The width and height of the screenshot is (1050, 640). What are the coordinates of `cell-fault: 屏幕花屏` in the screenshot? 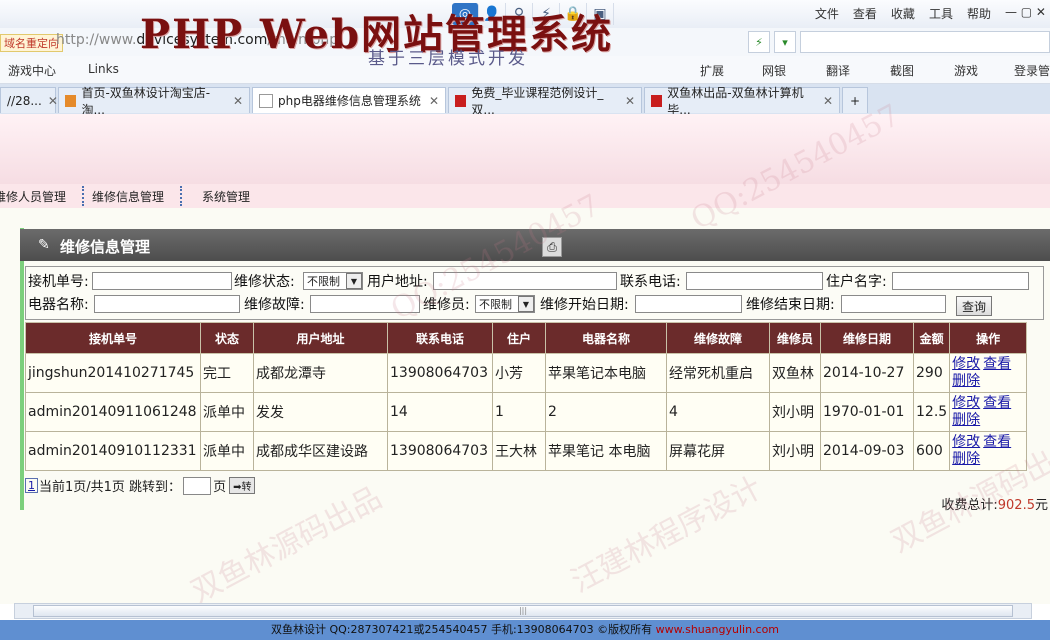 It's located at (718, 451).